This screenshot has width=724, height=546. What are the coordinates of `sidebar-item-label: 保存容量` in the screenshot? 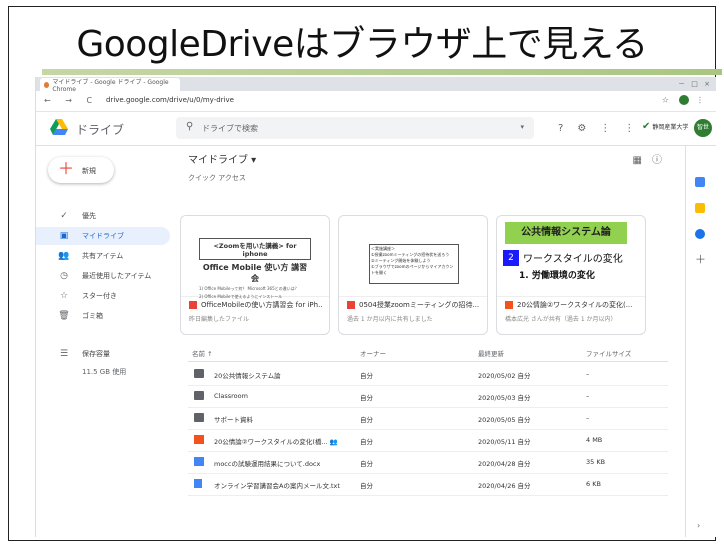 It's located at (96, 354).